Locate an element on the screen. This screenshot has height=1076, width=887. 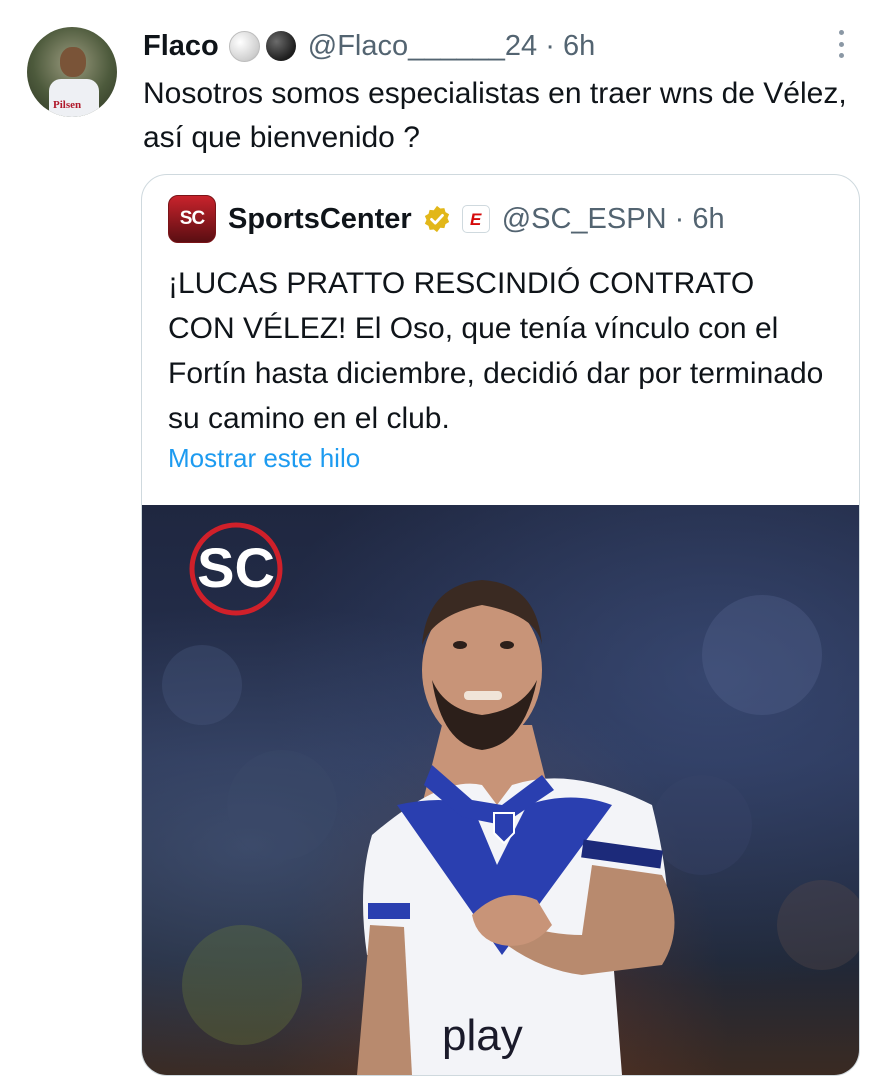
quote-author-handle: @SC_ESPN · 6h is located at coordinates (613, 219).